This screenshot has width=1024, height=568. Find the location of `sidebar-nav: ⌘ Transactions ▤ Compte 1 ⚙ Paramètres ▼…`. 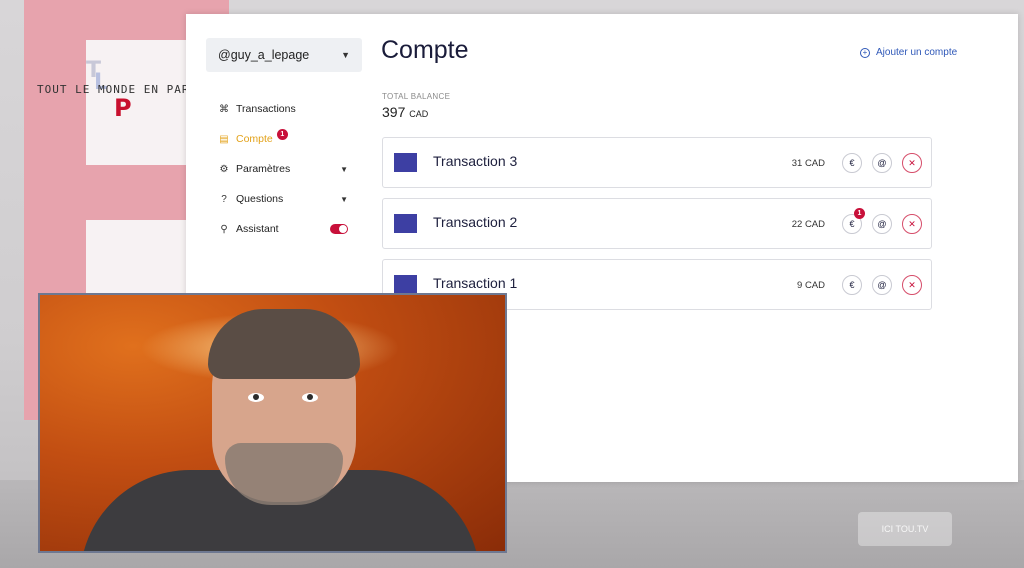

sidebar-nav: ⌘ Transactions ▤ Compte 1 ⚙ Paramètres ▼… is located at coordinates (284, 169).